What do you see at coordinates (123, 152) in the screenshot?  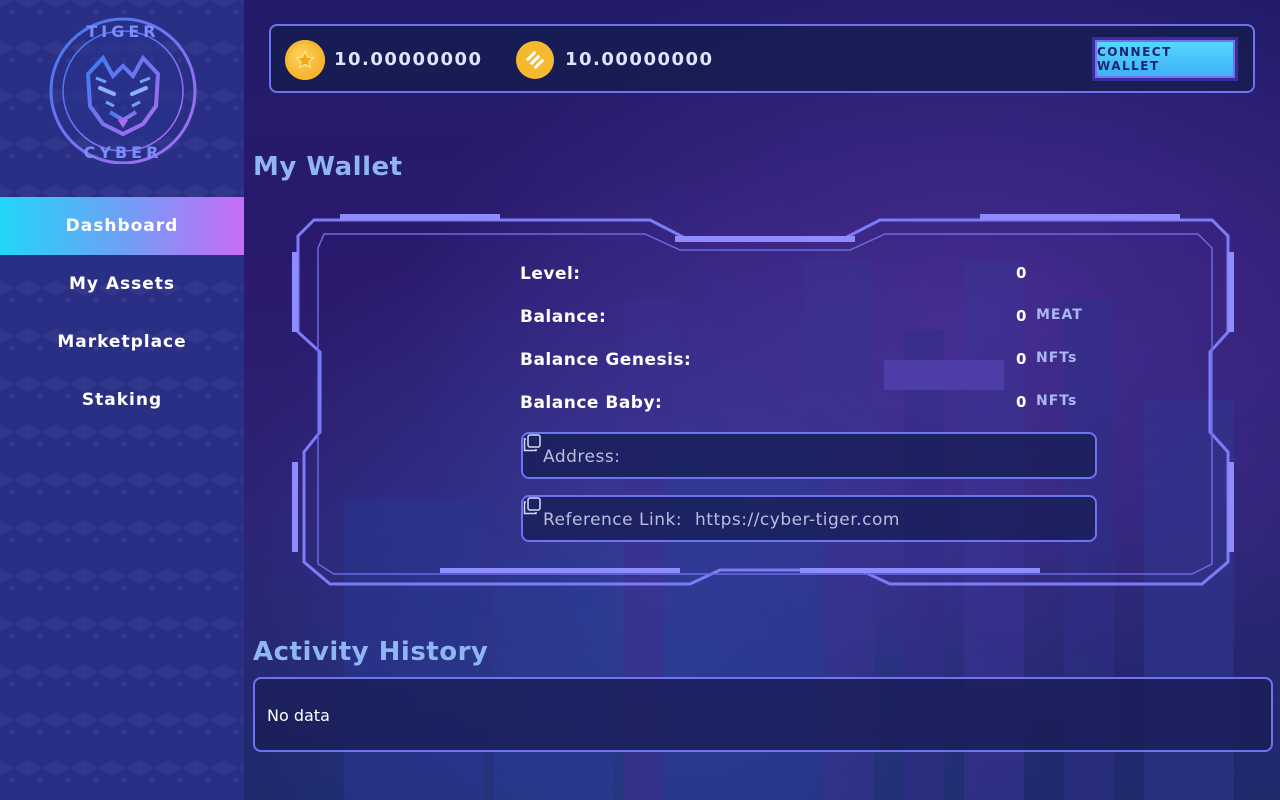 I see `logo-text-bottom: CYBER` at bounding box center [123, 152].